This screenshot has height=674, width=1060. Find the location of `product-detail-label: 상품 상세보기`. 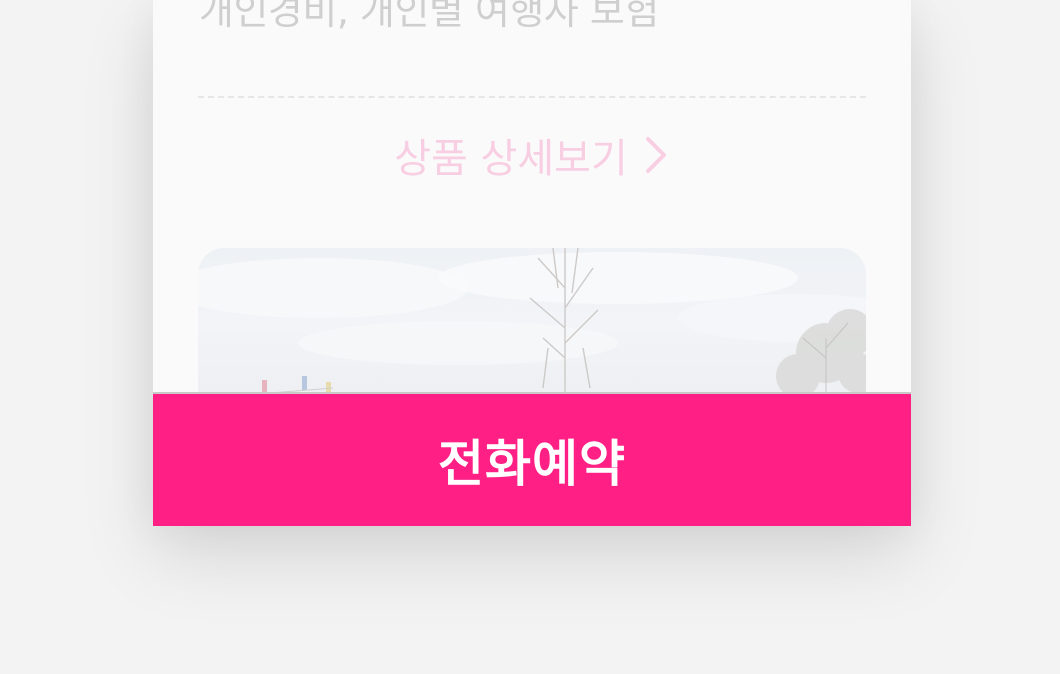

product-detail-label: 상품 상세보기 is located at coordinates (511, 159).